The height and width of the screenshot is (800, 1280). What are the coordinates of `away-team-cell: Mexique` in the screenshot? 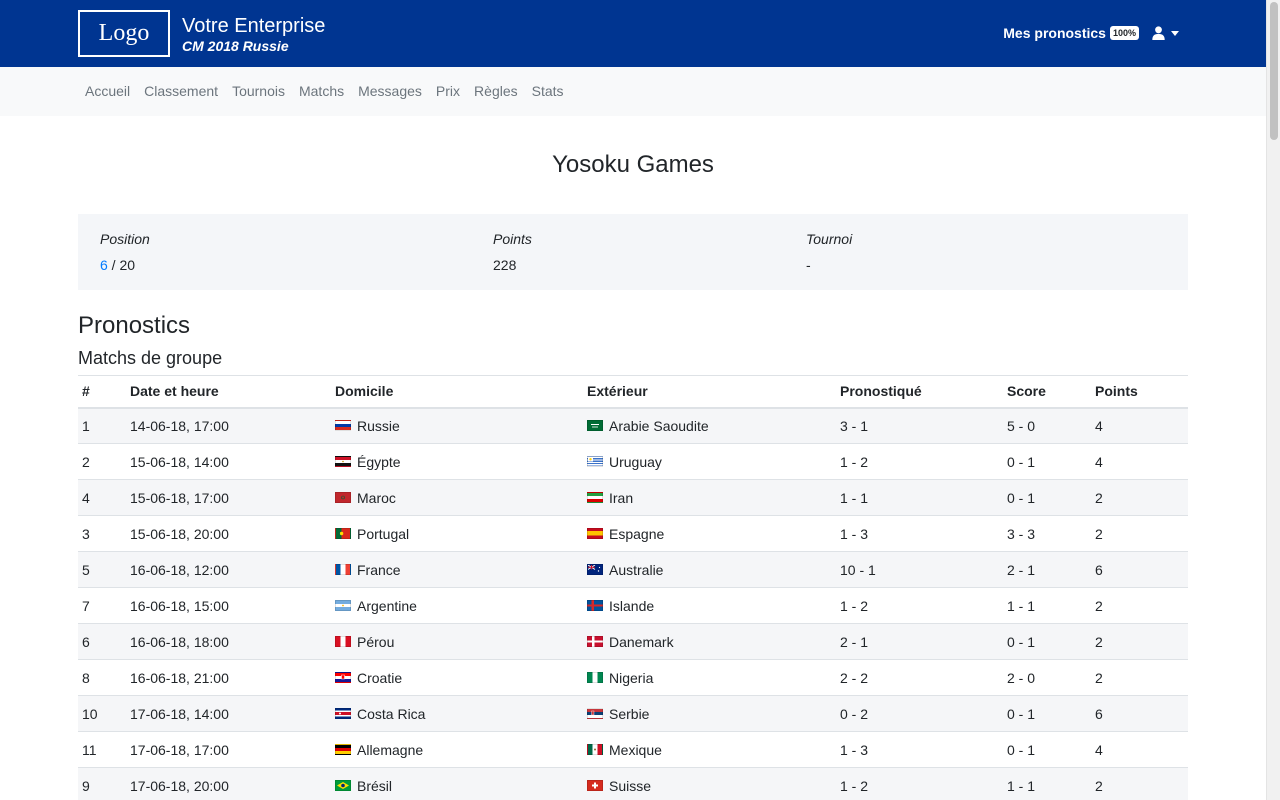 It's located at (709, 749).